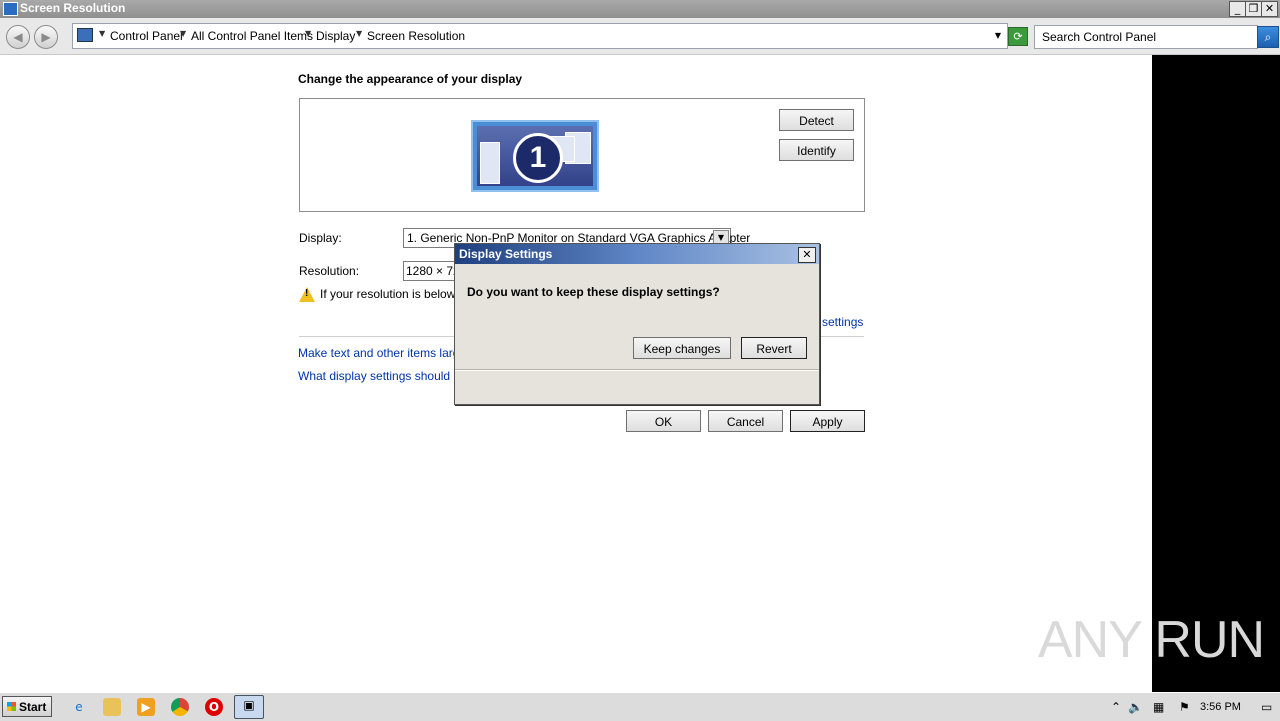 This screenshot has height=721, width=1280. I want to click on which-settings-link: What display settings should I ch, so click(385, 376).